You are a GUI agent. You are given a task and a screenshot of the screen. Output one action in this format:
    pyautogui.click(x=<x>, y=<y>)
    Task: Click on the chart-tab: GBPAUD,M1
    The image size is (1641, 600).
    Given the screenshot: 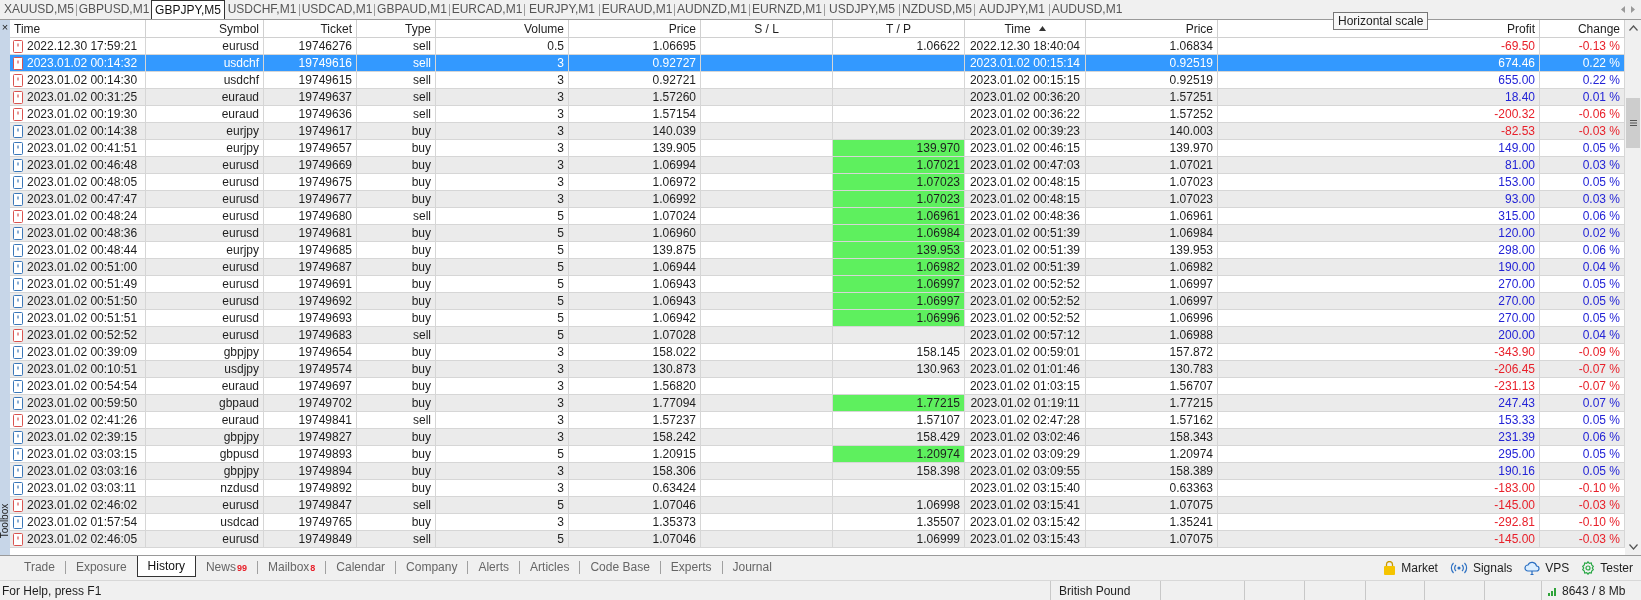 What is the action you would take?
    pyautogui.click(x=412, y=9)
    